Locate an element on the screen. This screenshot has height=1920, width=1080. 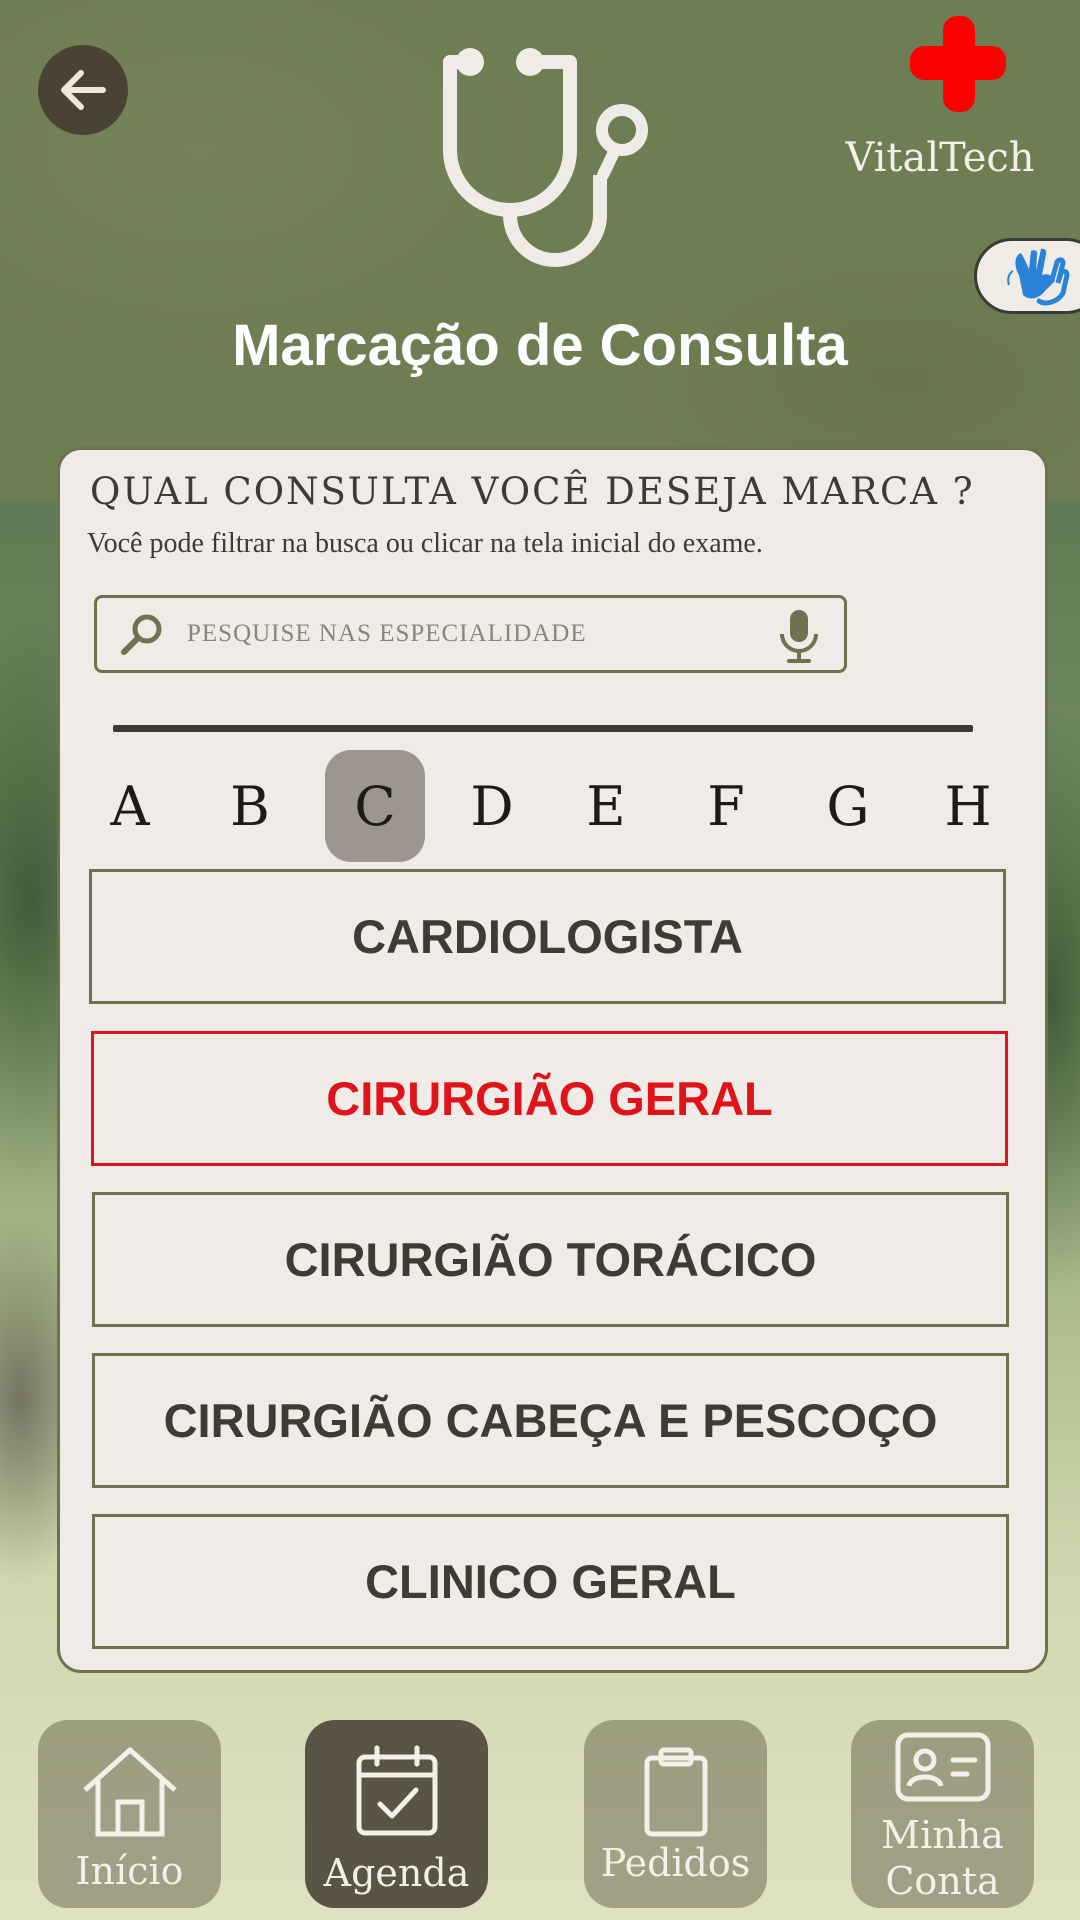
sign-language-icon is located at coordinates (1038, 277).